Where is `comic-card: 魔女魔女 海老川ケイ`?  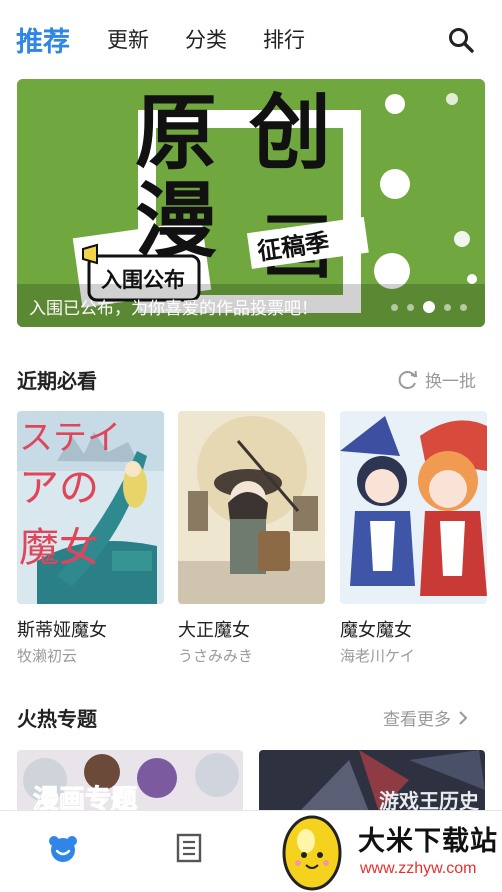
comic-card: 魔女魔女 海老川ケイ is located at coordinates (413, 538).